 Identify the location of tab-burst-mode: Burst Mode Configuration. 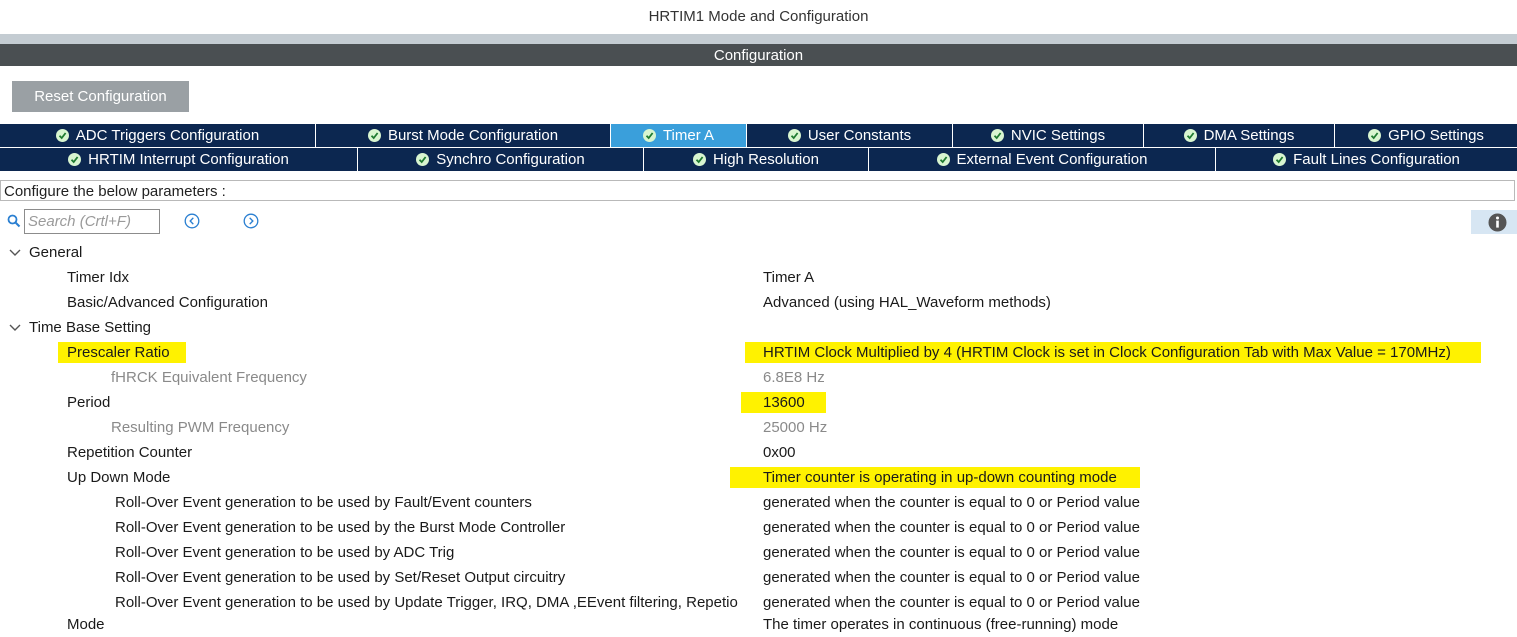
(463, 135).